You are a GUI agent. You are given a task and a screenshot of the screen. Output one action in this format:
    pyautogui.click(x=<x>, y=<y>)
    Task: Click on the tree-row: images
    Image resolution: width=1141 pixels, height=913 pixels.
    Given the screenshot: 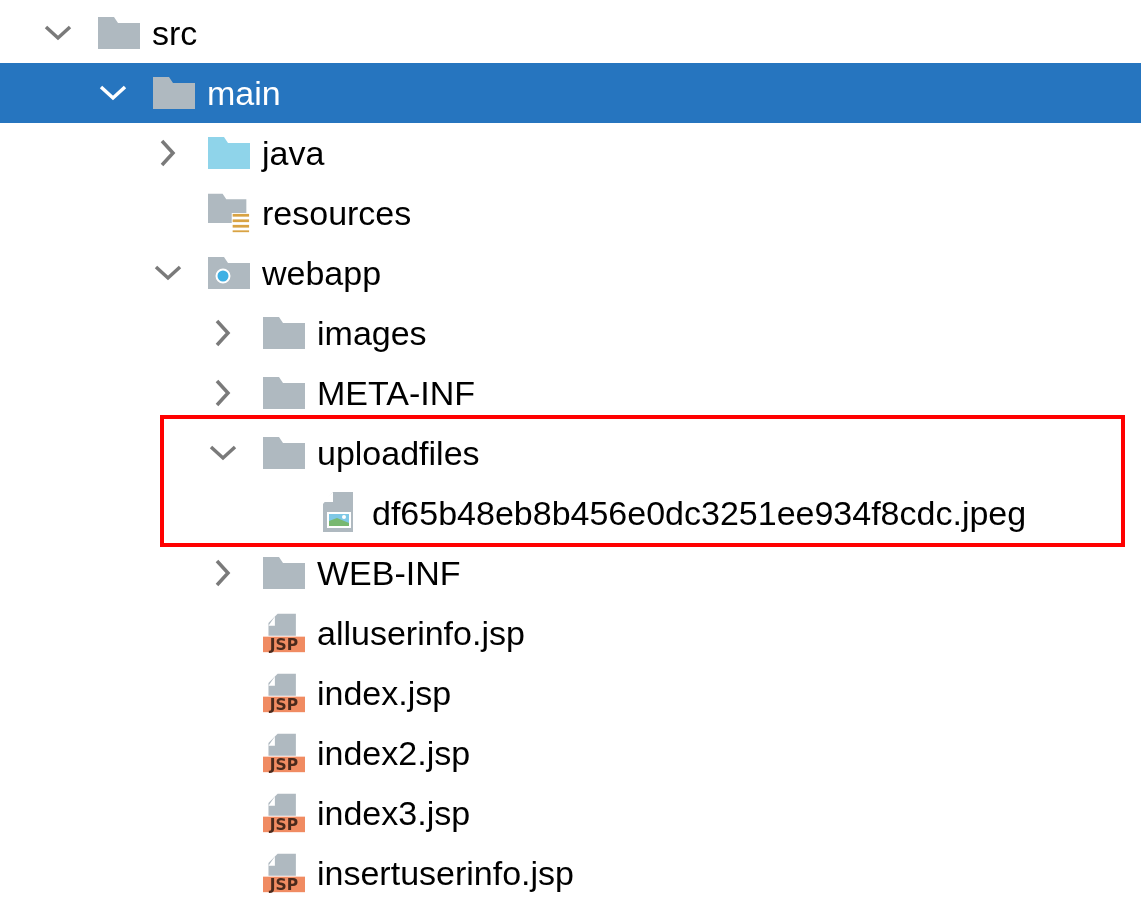 What is the action you would take?
    pyautogui.click(x=570, y=333)
    